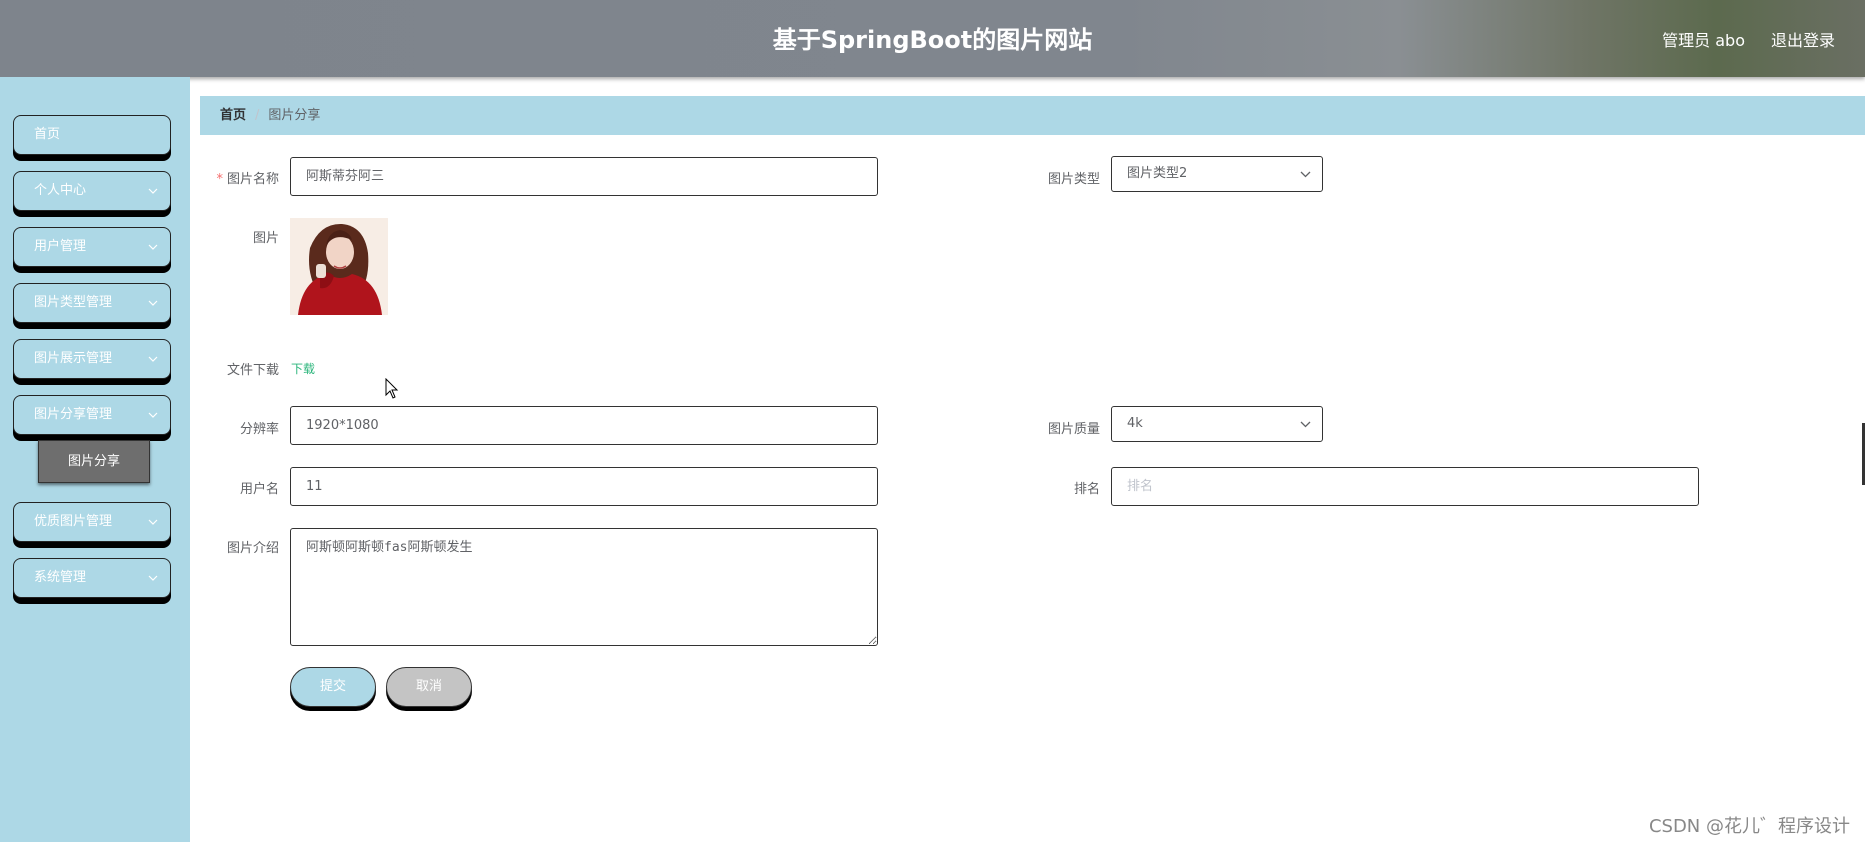 Image resolution: width=1865 pixels, height=842 pixels. Describe the element at coordinates (73, 521) in the screenshot. I see `sidebar-item-label: 优质图片管理` at that location.